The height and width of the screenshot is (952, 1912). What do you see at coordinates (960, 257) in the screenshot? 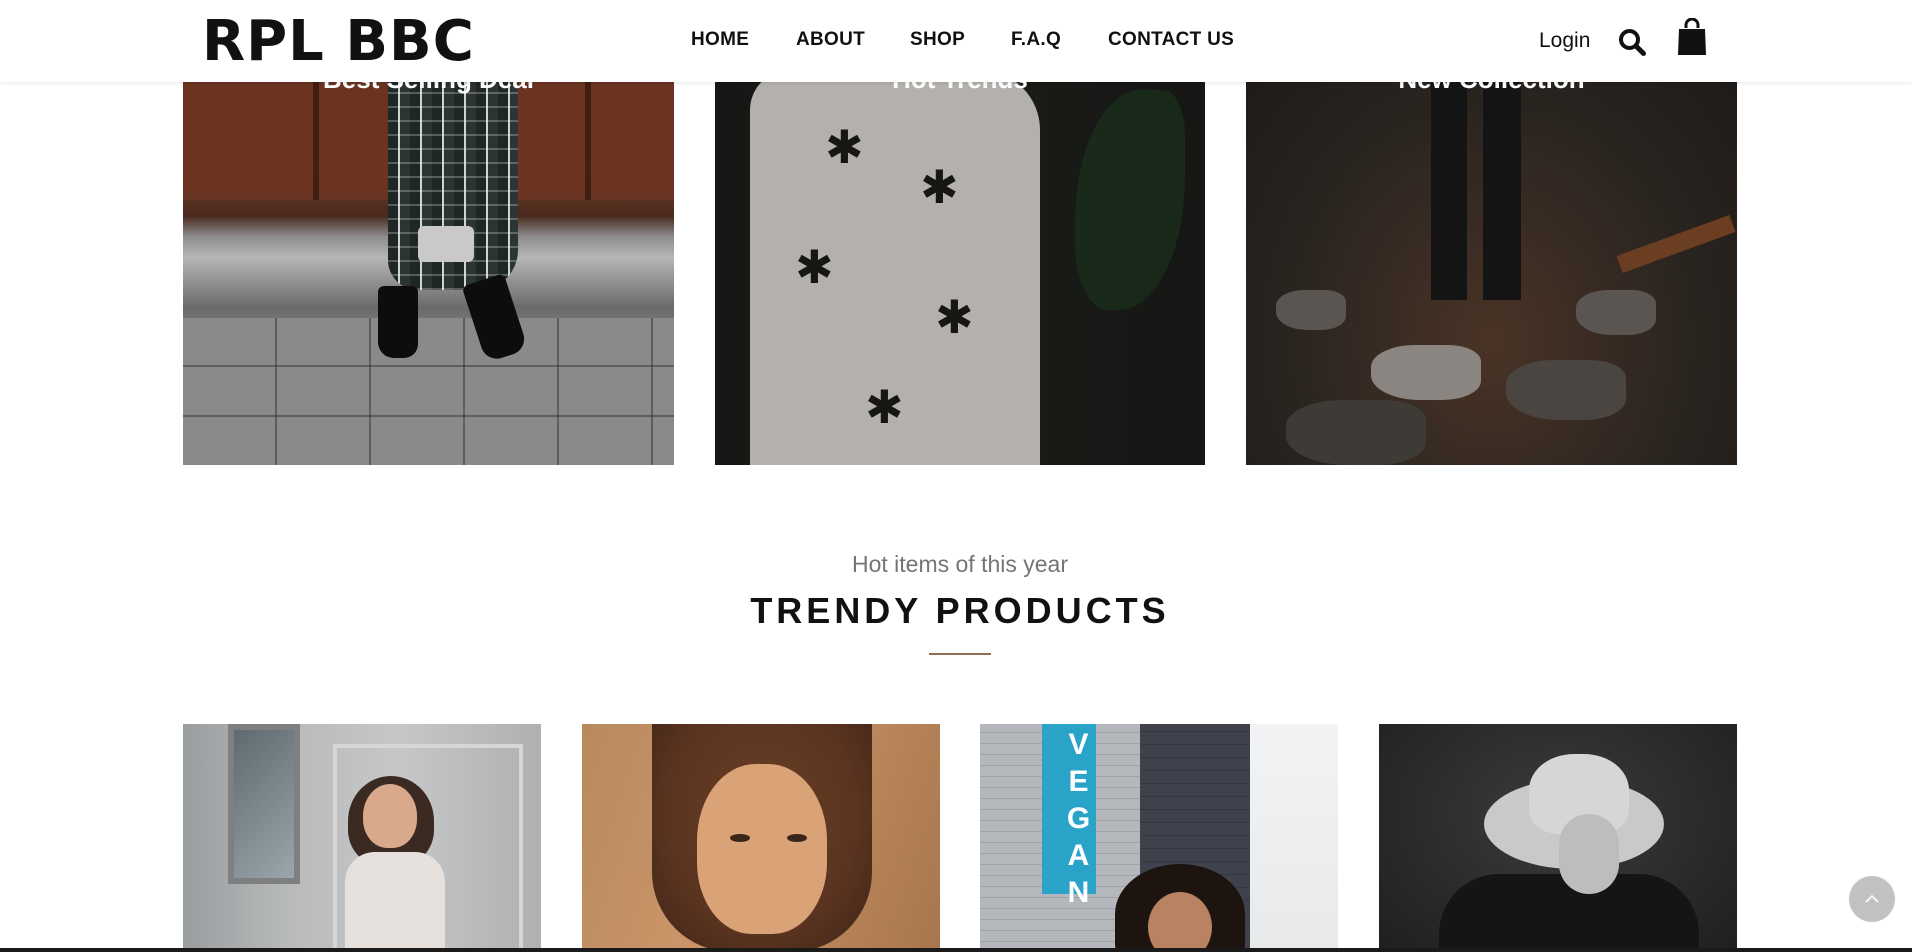
I see `banner-hot-trends: ✱ ✱ ✱ ✱ ✱ Hot Trends` at bounding box center [960, 257].